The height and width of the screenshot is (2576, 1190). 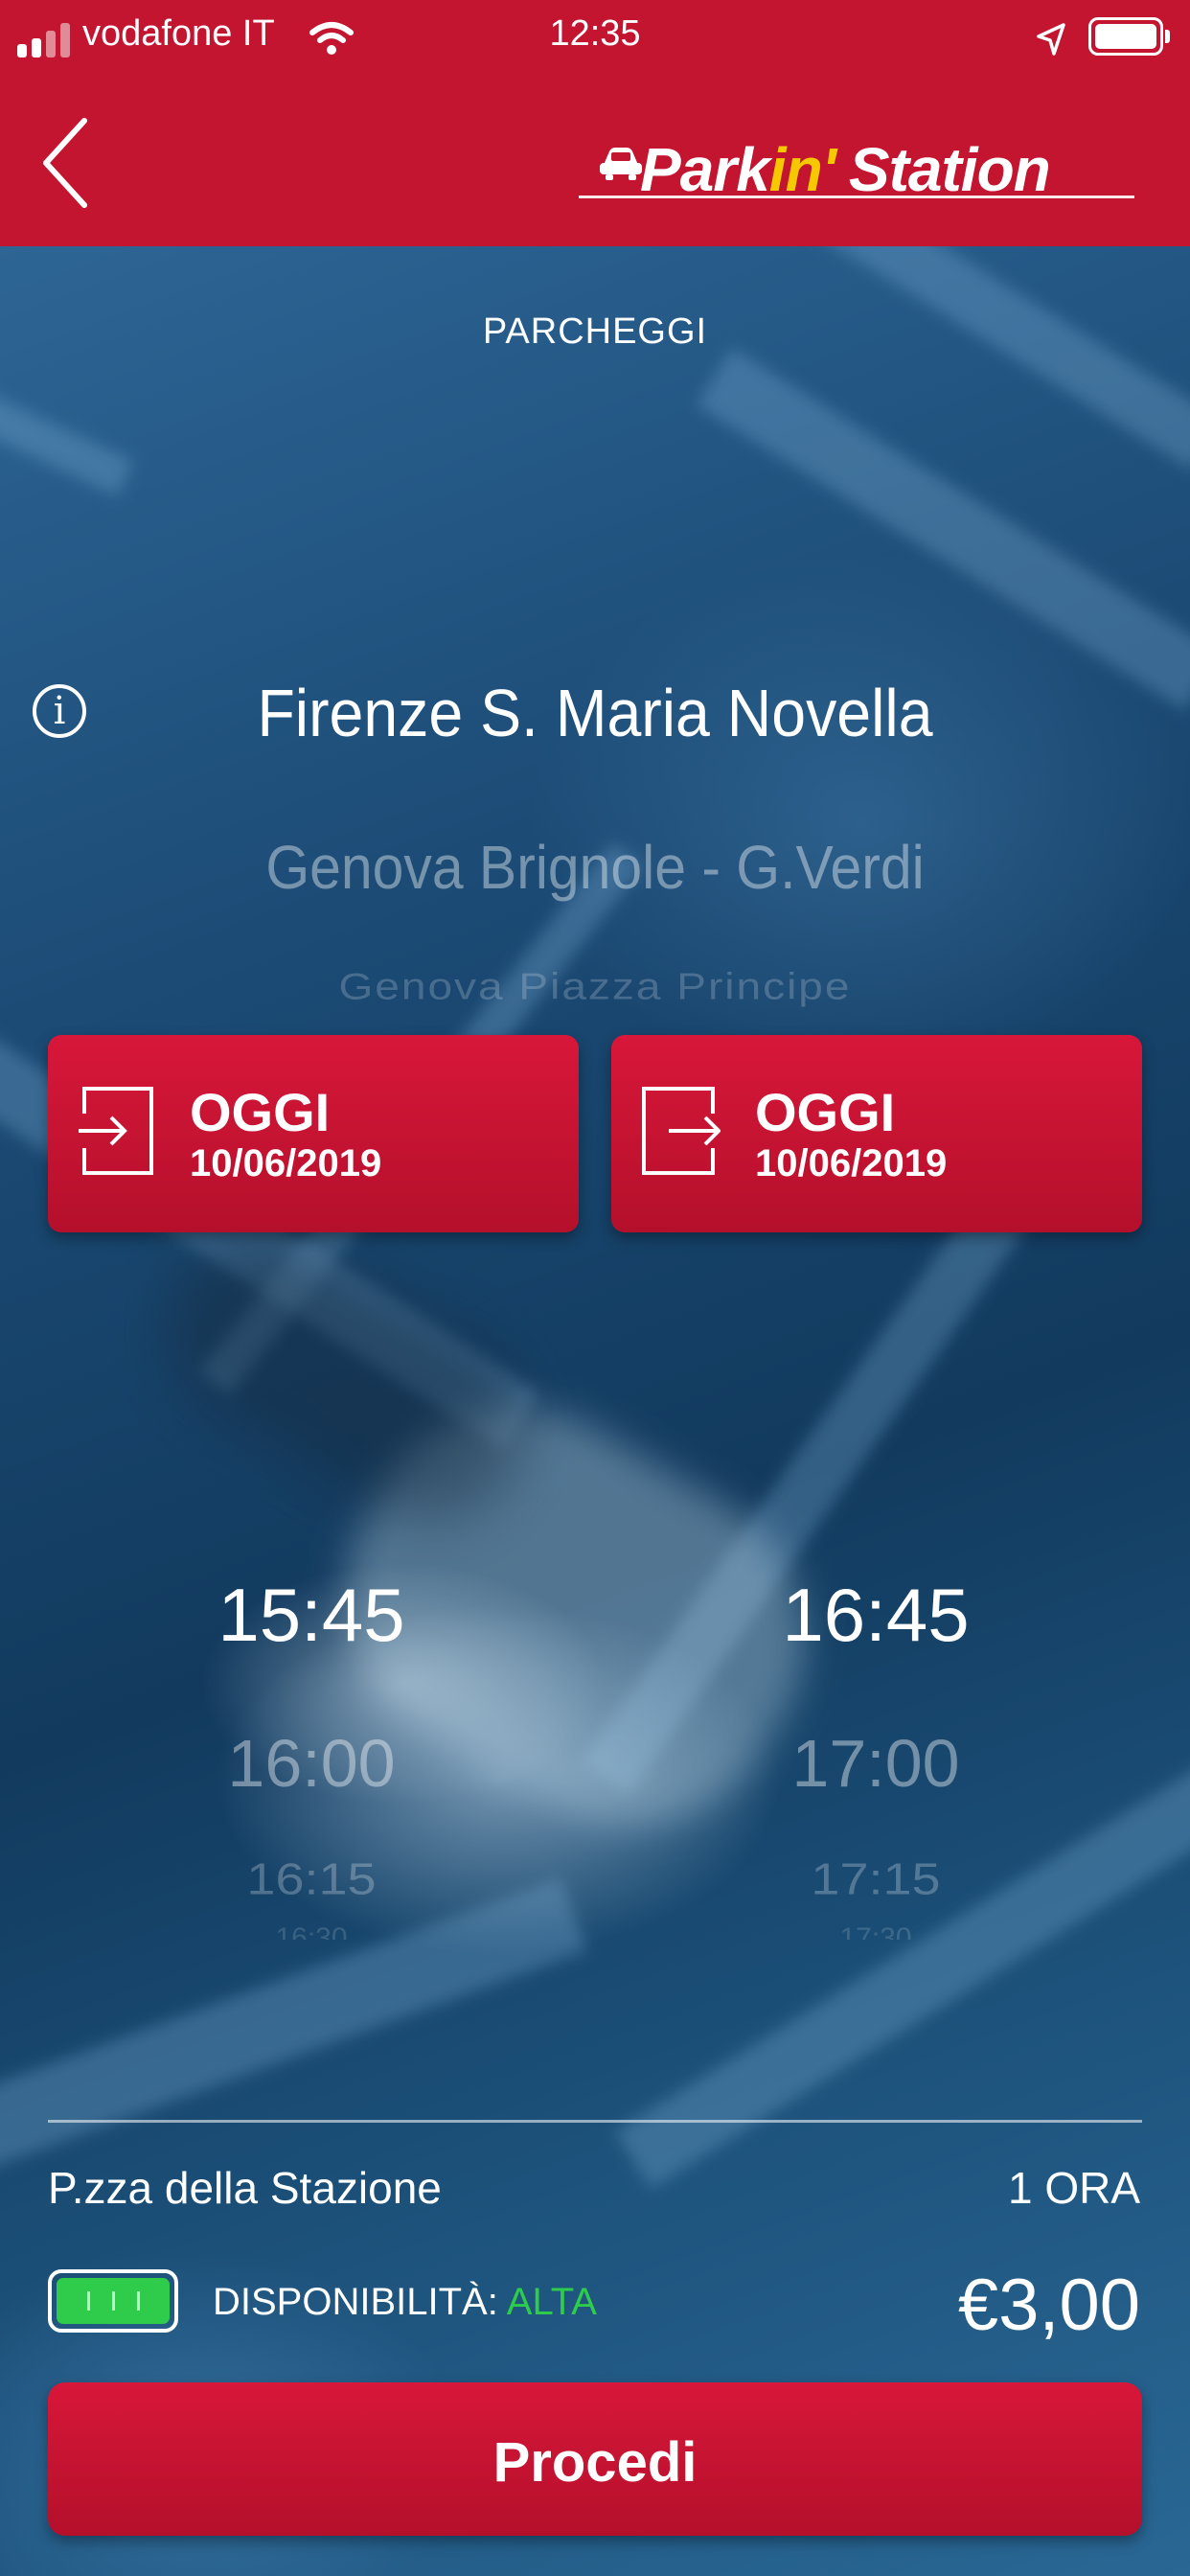 I want to click on exit-icon, so click(x=682, y=1131).